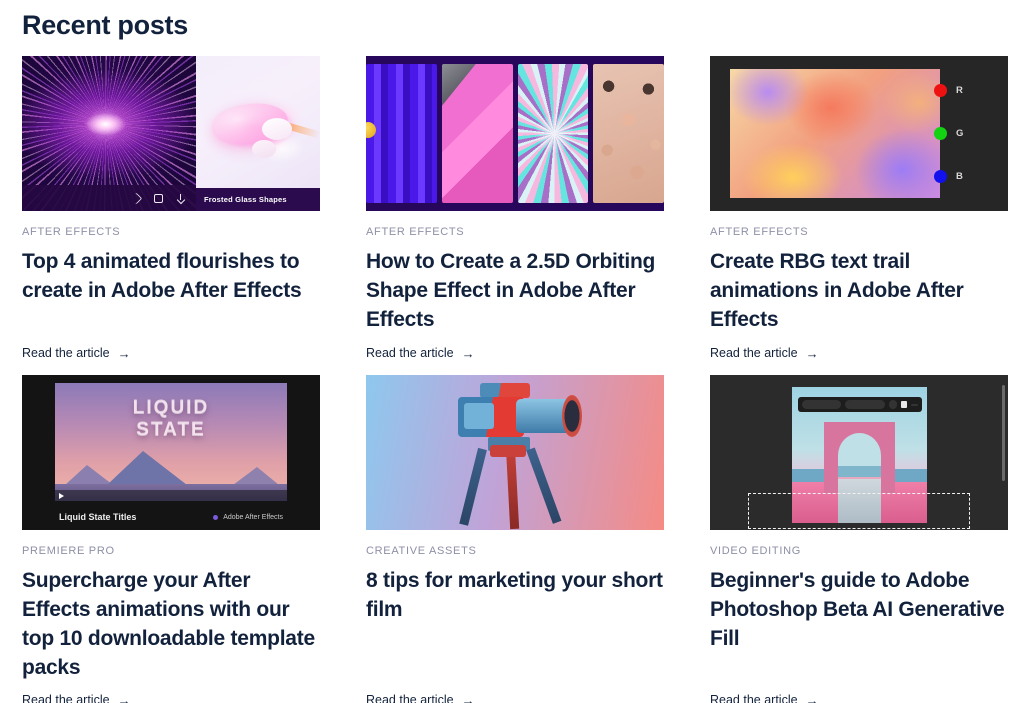 This screenshot has width=1031, height=703. I want to click on frosted-glass-graphic, so click(258, 129).